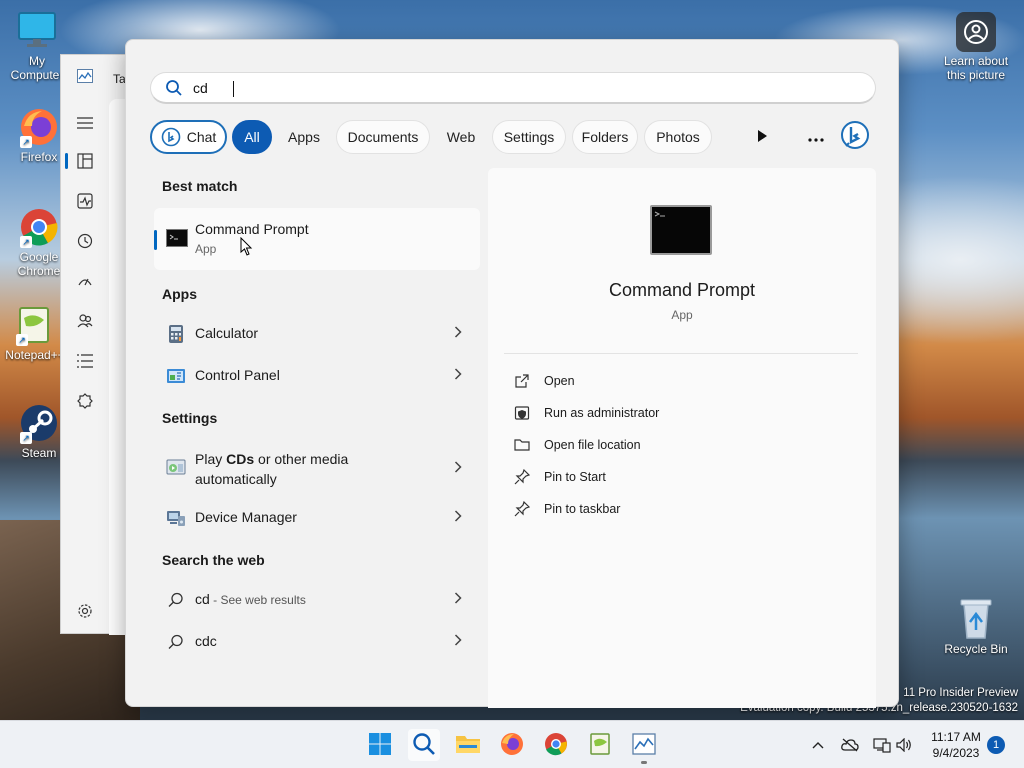  I want to click on open-external-icon, so click(522, 381).